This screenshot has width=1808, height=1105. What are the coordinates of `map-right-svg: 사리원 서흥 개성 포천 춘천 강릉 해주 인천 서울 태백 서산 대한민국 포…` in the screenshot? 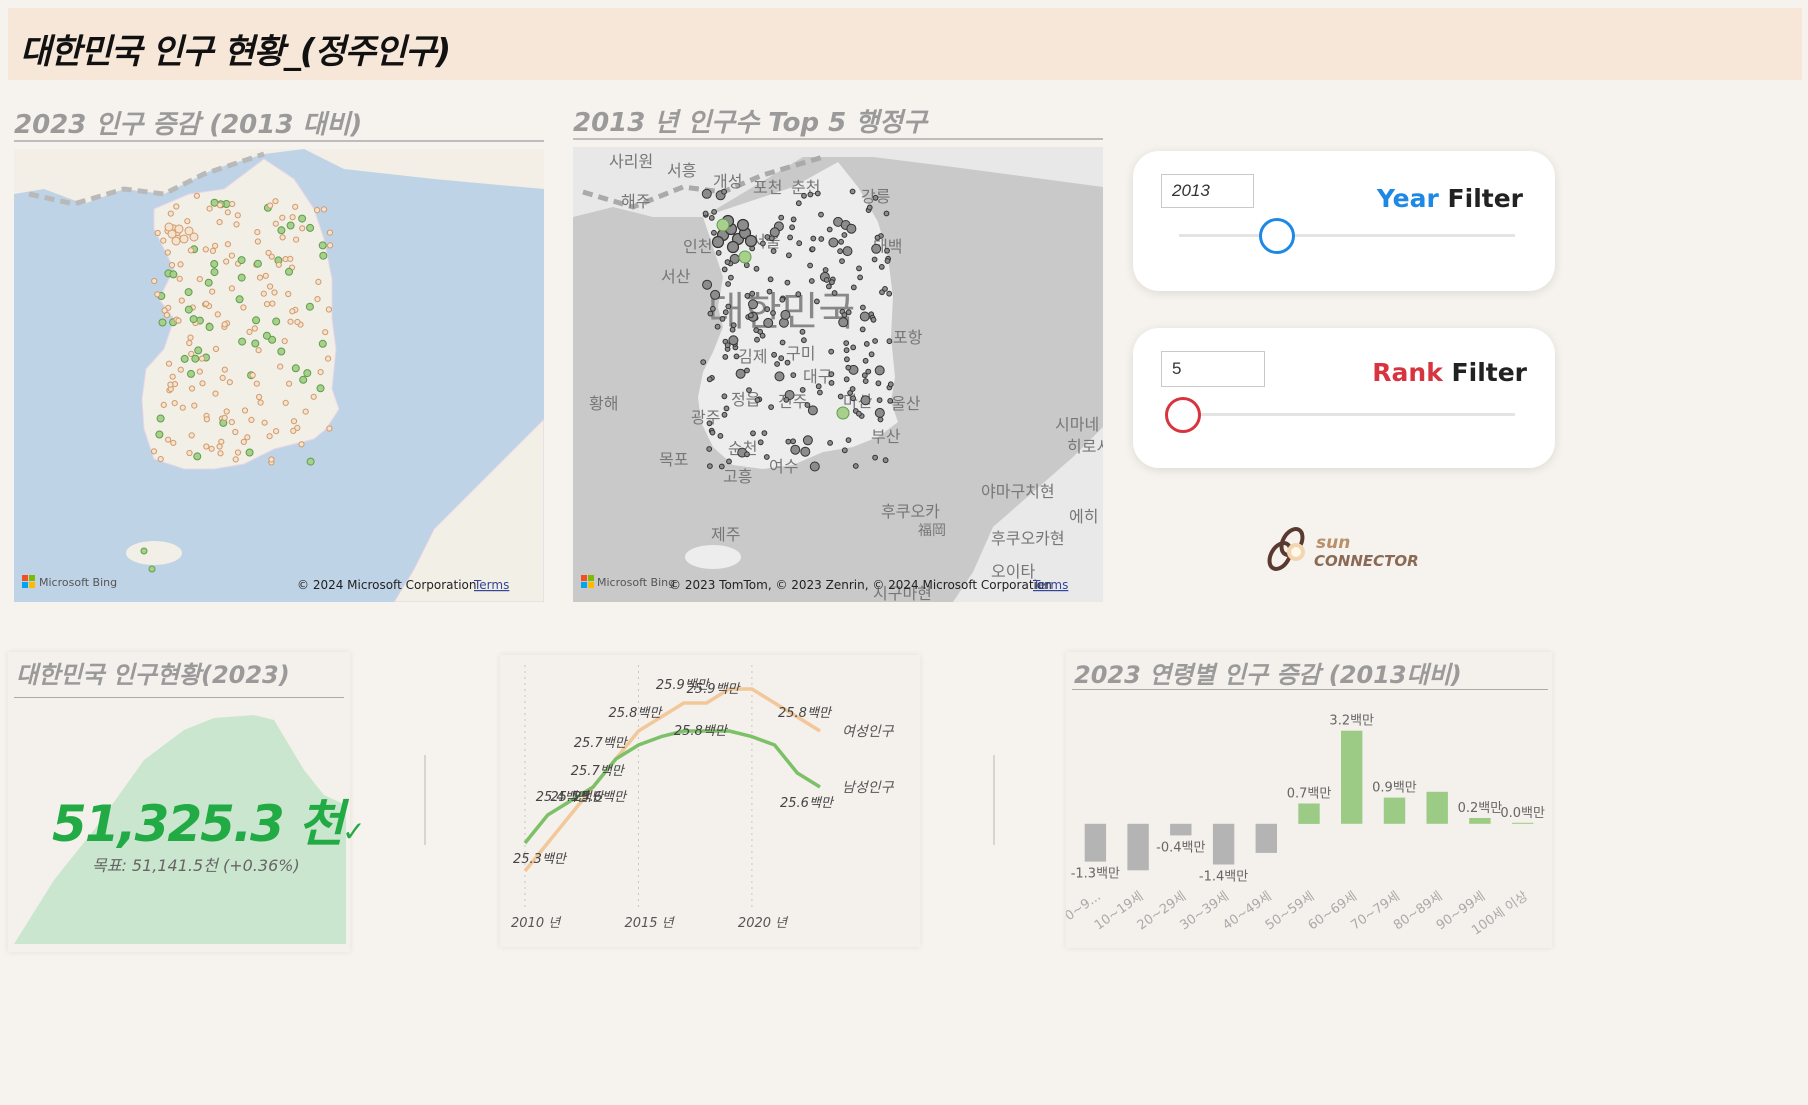 It's located at (838, 374).